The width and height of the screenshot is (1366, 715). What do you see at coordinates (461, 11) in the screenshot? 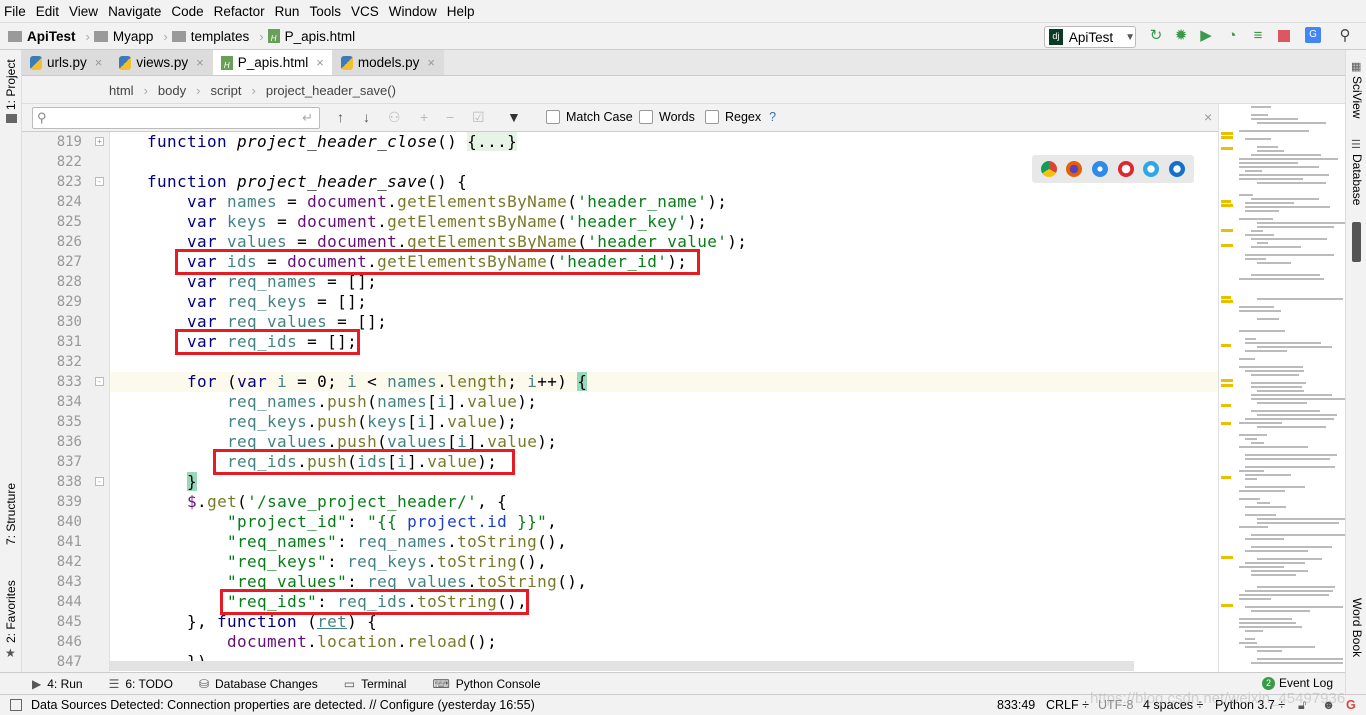
I see `menu-help: Help` at bounding box center [461, 11].